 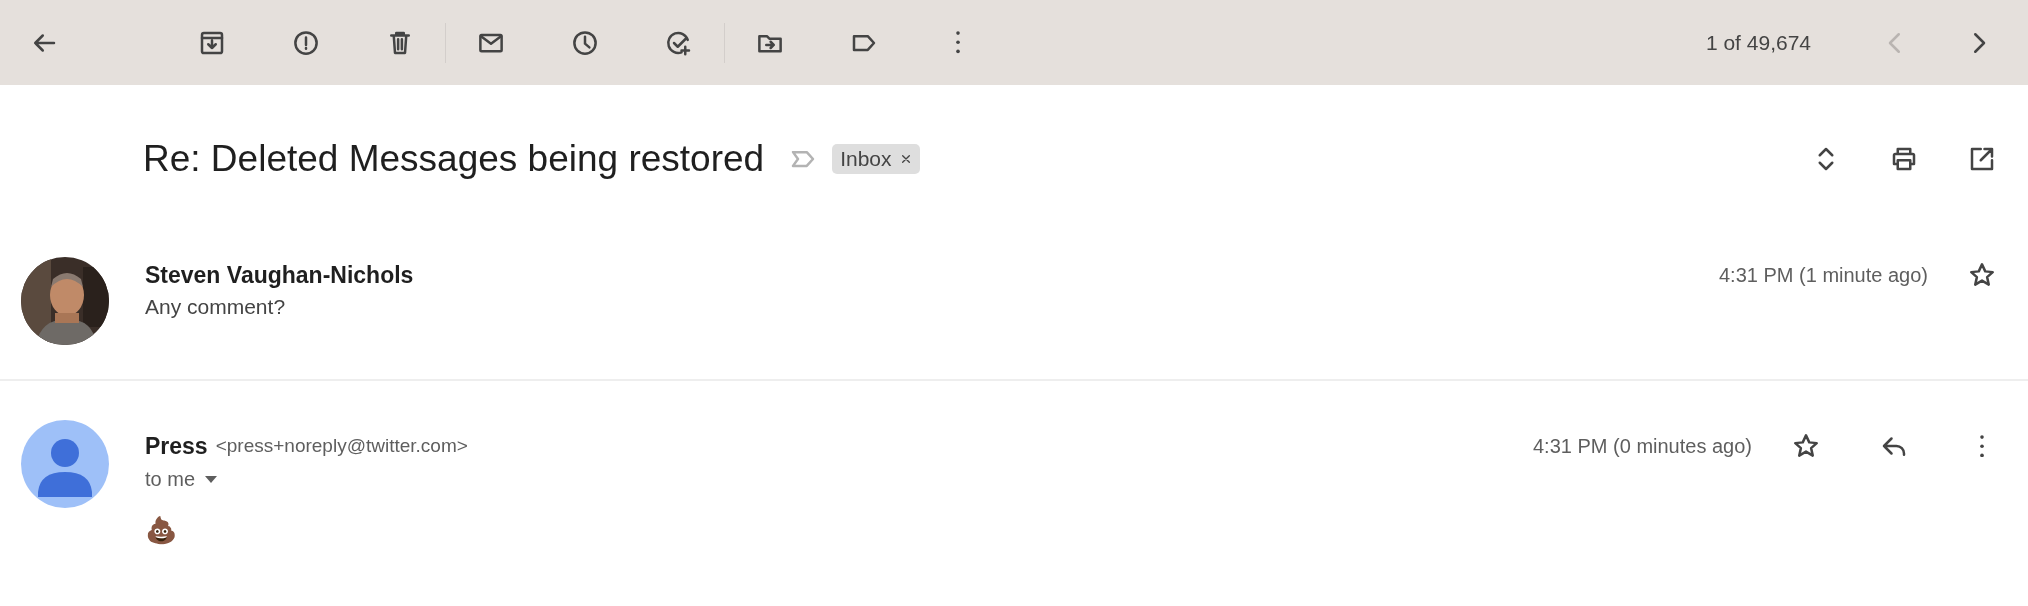 What do you see at coordinates (876, 159) in the screenshot?
I see `label-chip: Inbox` at bounding box center [876, 159].